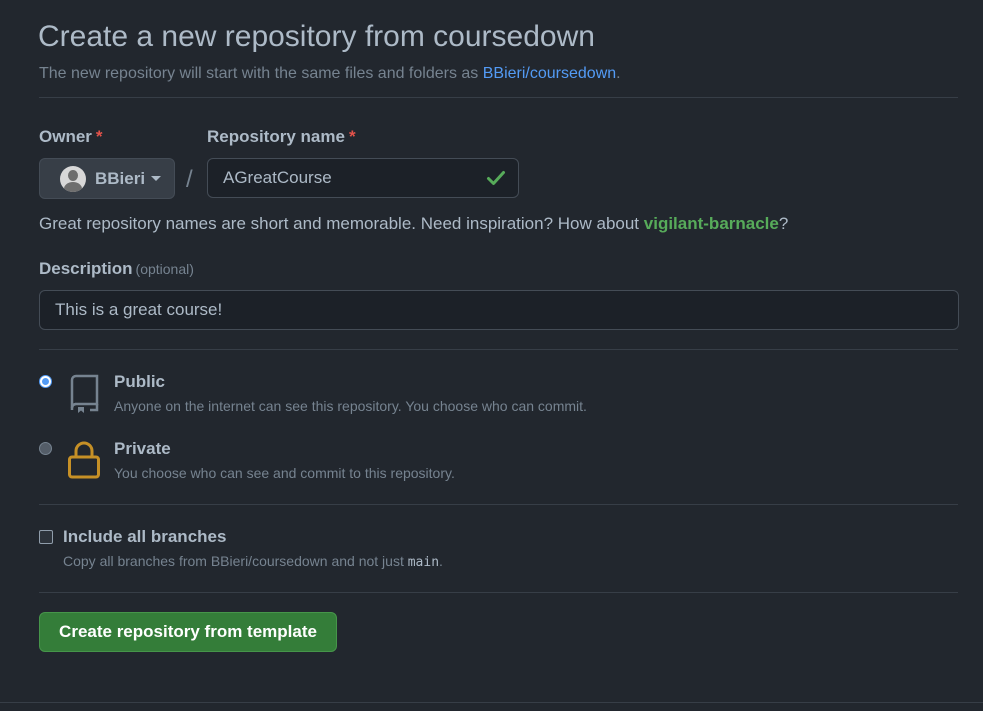 The height and width of the screenshot is (711, 983). I want to click on public-radio, so click(45, 381).